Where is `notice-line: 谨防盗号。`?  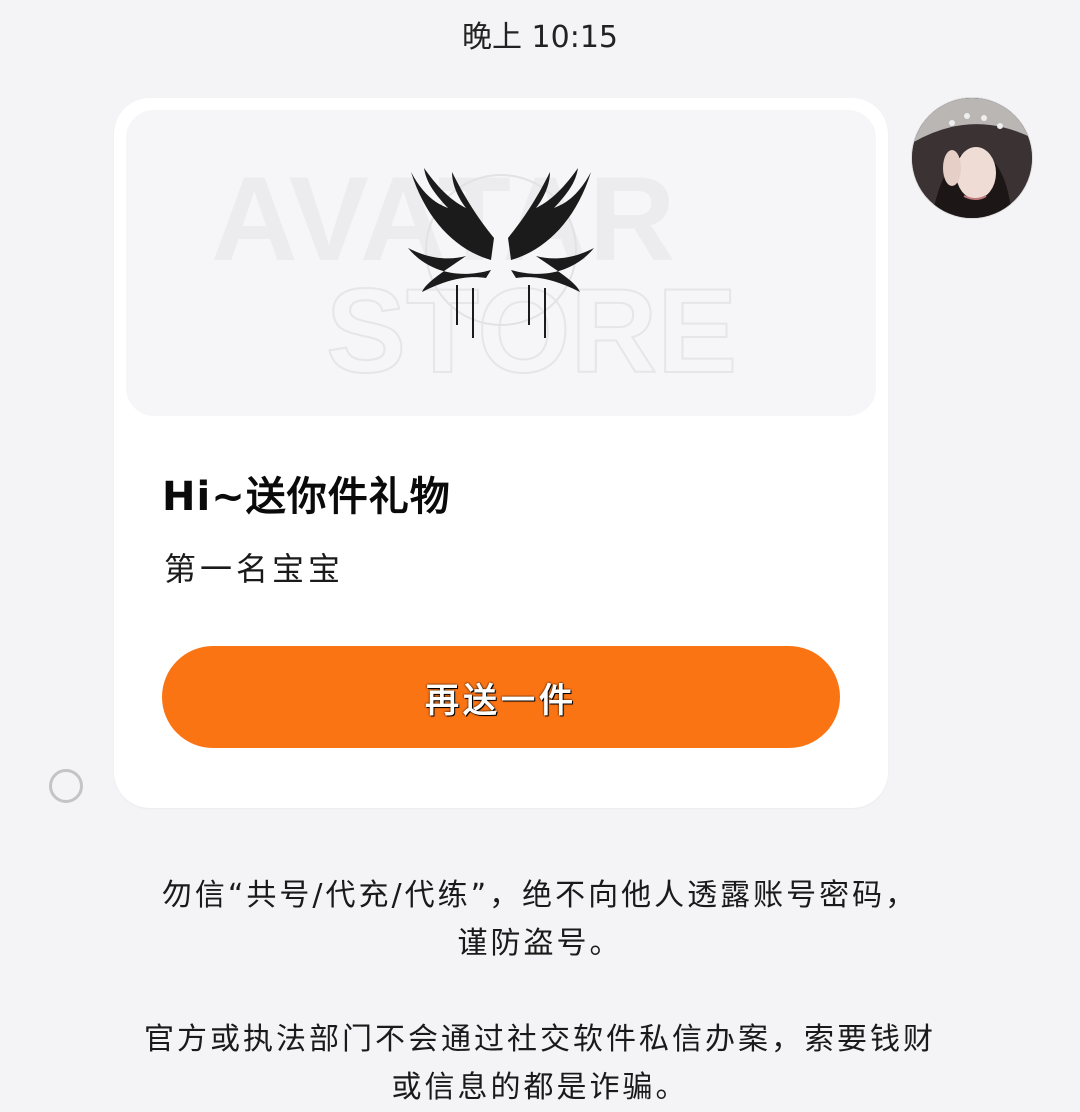 notice-line: 谨防盗号。 is located at coordinates (540, 943).